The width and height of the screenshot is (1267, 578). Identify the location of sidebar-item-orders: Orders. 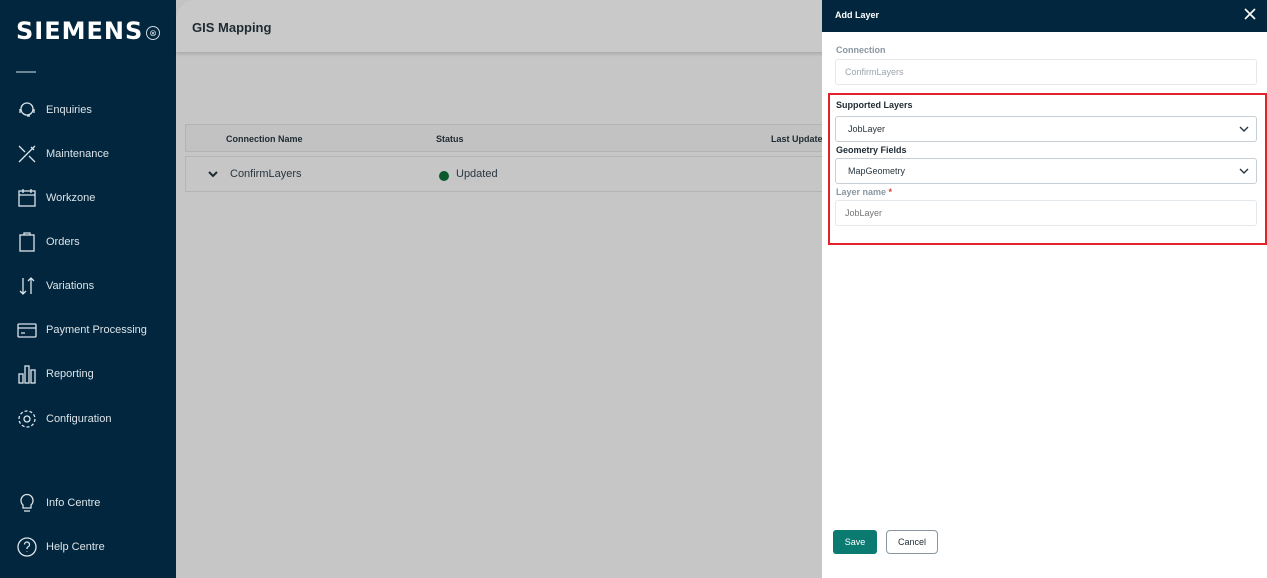
(48, 242).